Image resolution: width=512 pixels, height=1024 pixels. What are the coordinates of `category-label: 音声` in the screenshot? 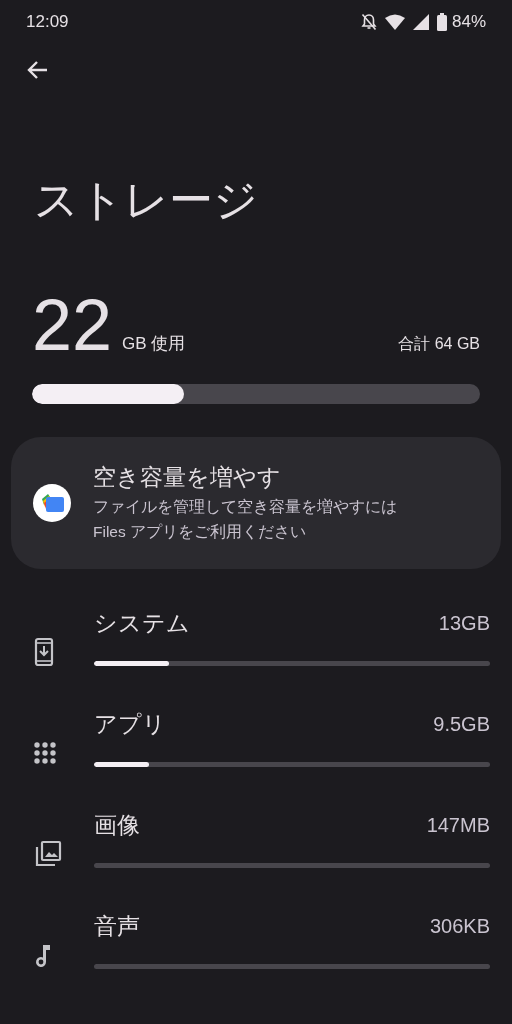 It's located at (117, 926).